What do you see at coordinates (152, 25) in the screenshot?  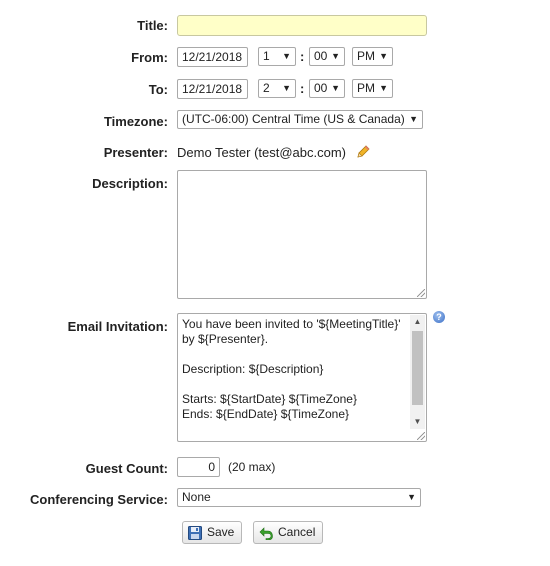 I see `title-label: Title:` at bounding box center [152, 25].